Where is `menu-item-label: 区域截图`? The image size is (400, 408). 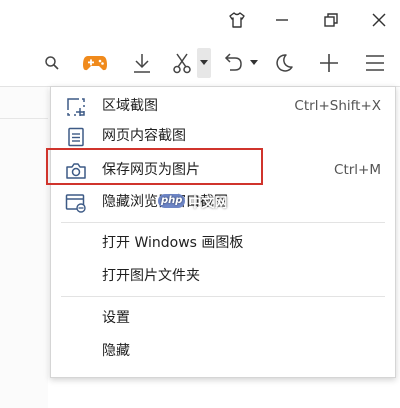 menu-item-label: 区域截图 is located at coordinates (130, 106).